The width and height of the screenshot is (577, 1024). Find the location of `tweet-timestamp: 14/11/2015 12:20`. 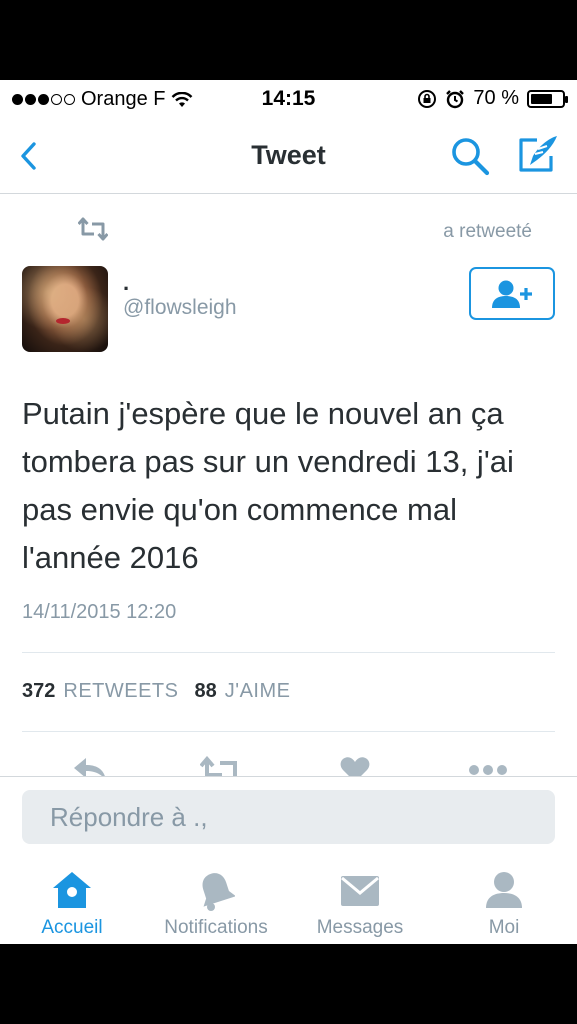

tweet-timestamp: 14/11/2015 12:20 is located at coordinates (99, 612).